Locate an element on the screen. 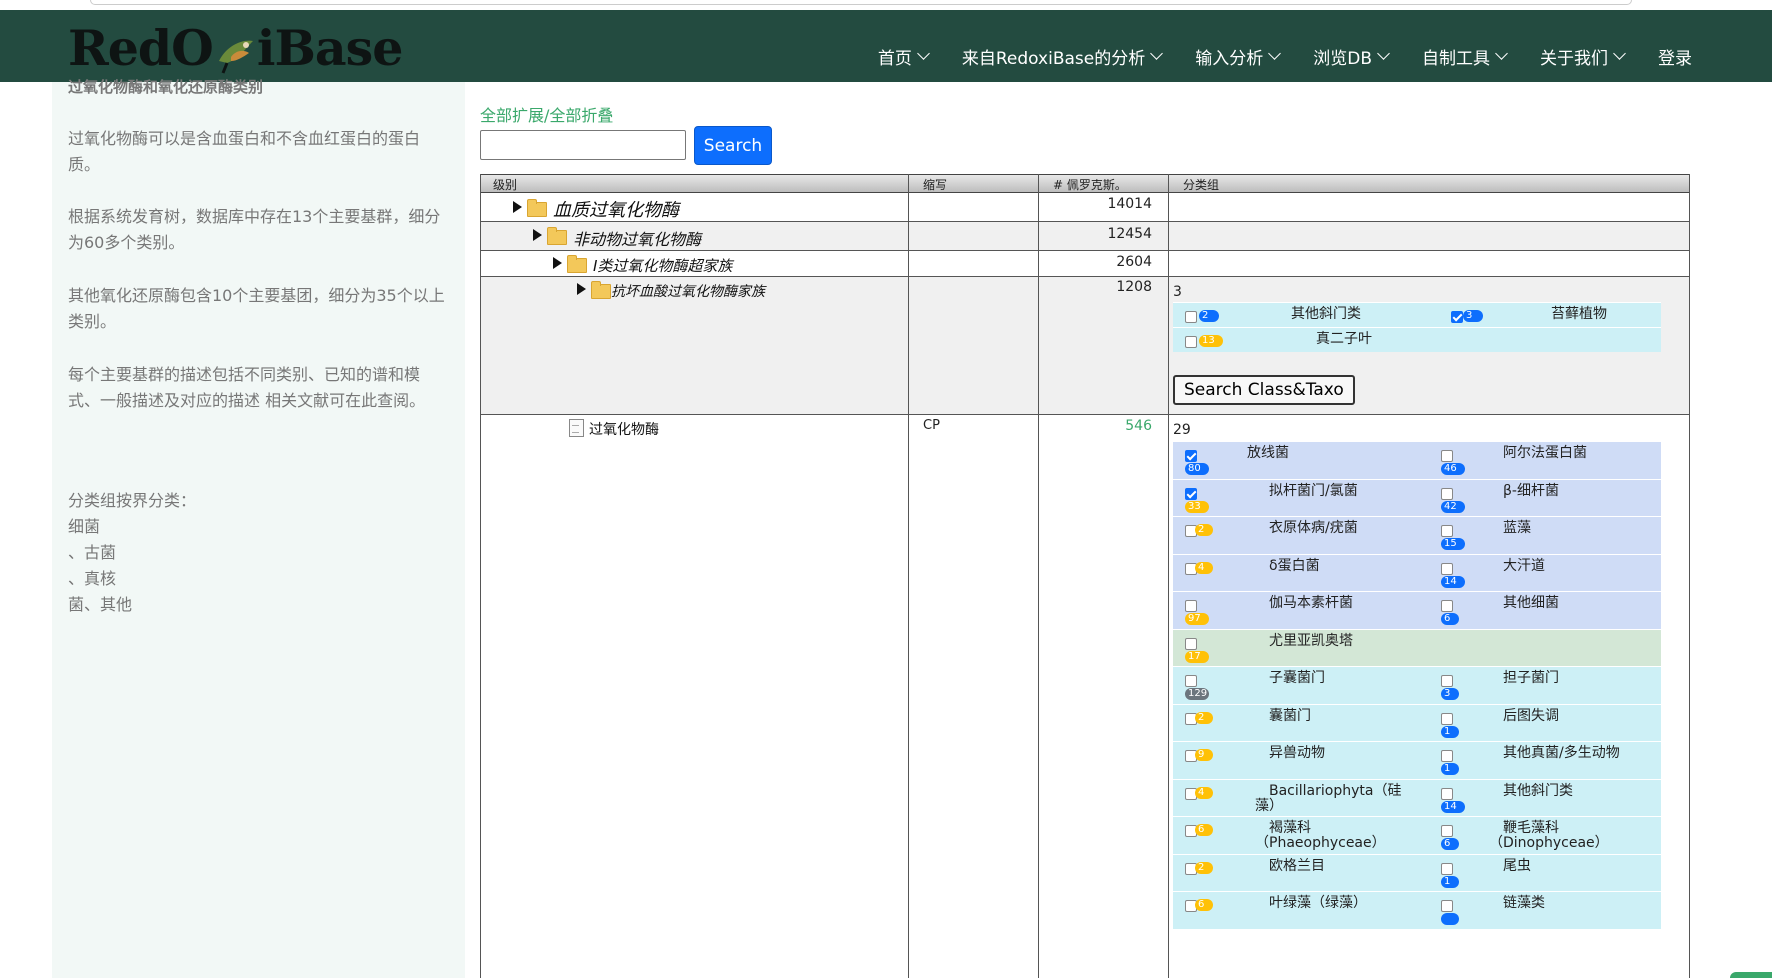  level-label: 血质过氧化物酶 is located at coordinates (616, 209).